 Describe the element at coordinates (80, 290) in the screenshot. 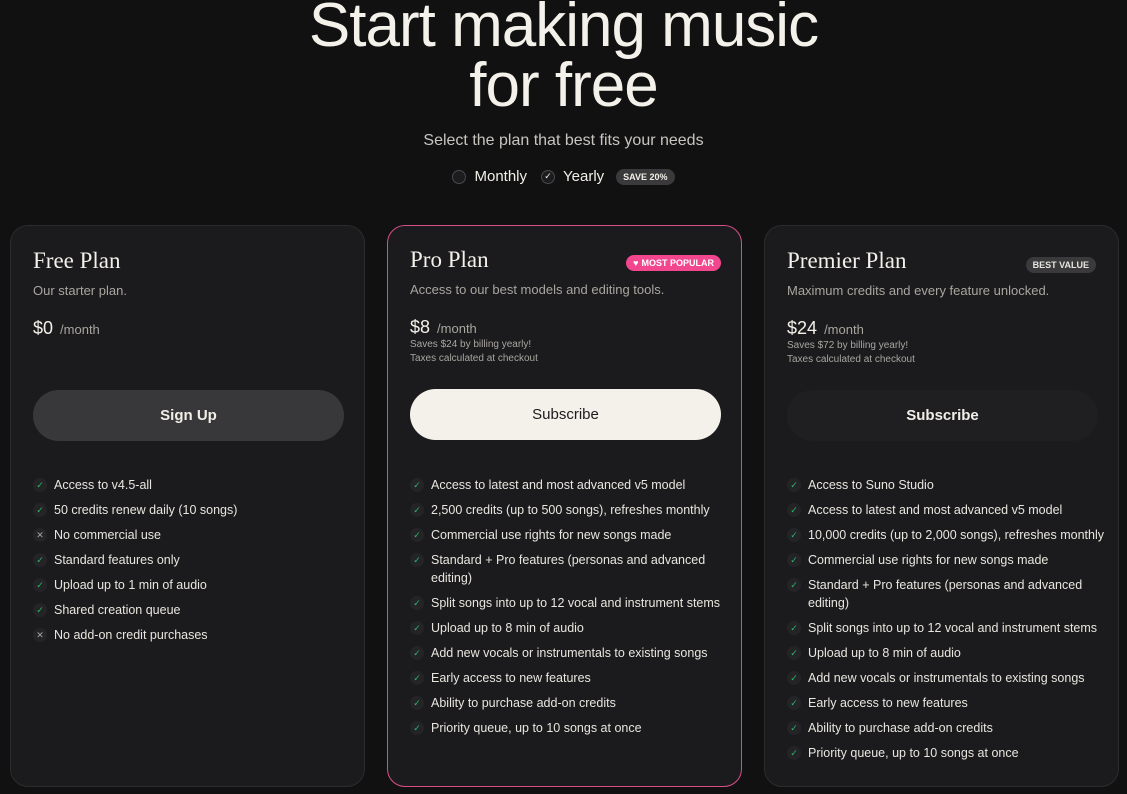

I see `plan-description: Our starter plan.` at that location.